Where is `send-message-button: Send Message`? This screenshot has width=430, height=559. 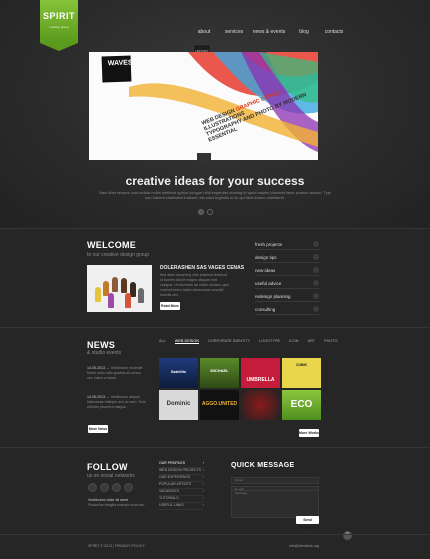
send-message-button: Send Message is located at coordinates (307, 523).